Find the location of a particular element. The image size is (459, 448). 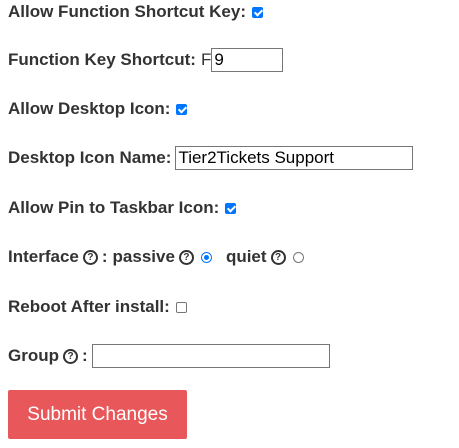

interface-radio-passive is located at coordinates (206, 257).